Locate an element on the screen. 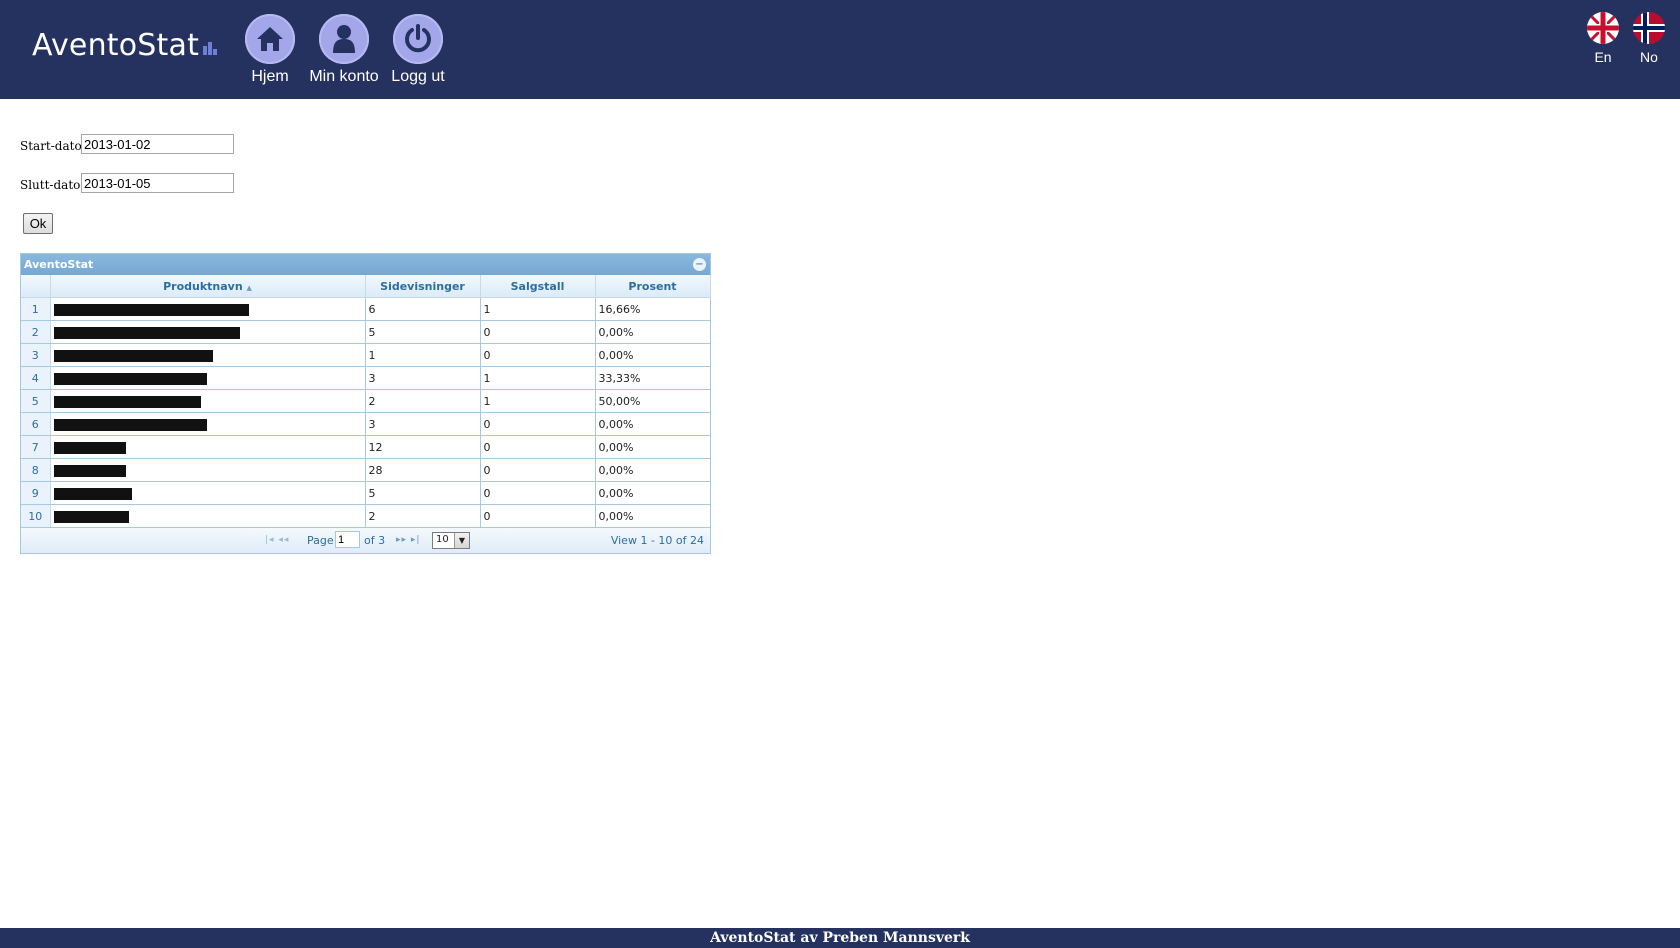  percent-cell: 33,33% is located at coordinates (653, 378).